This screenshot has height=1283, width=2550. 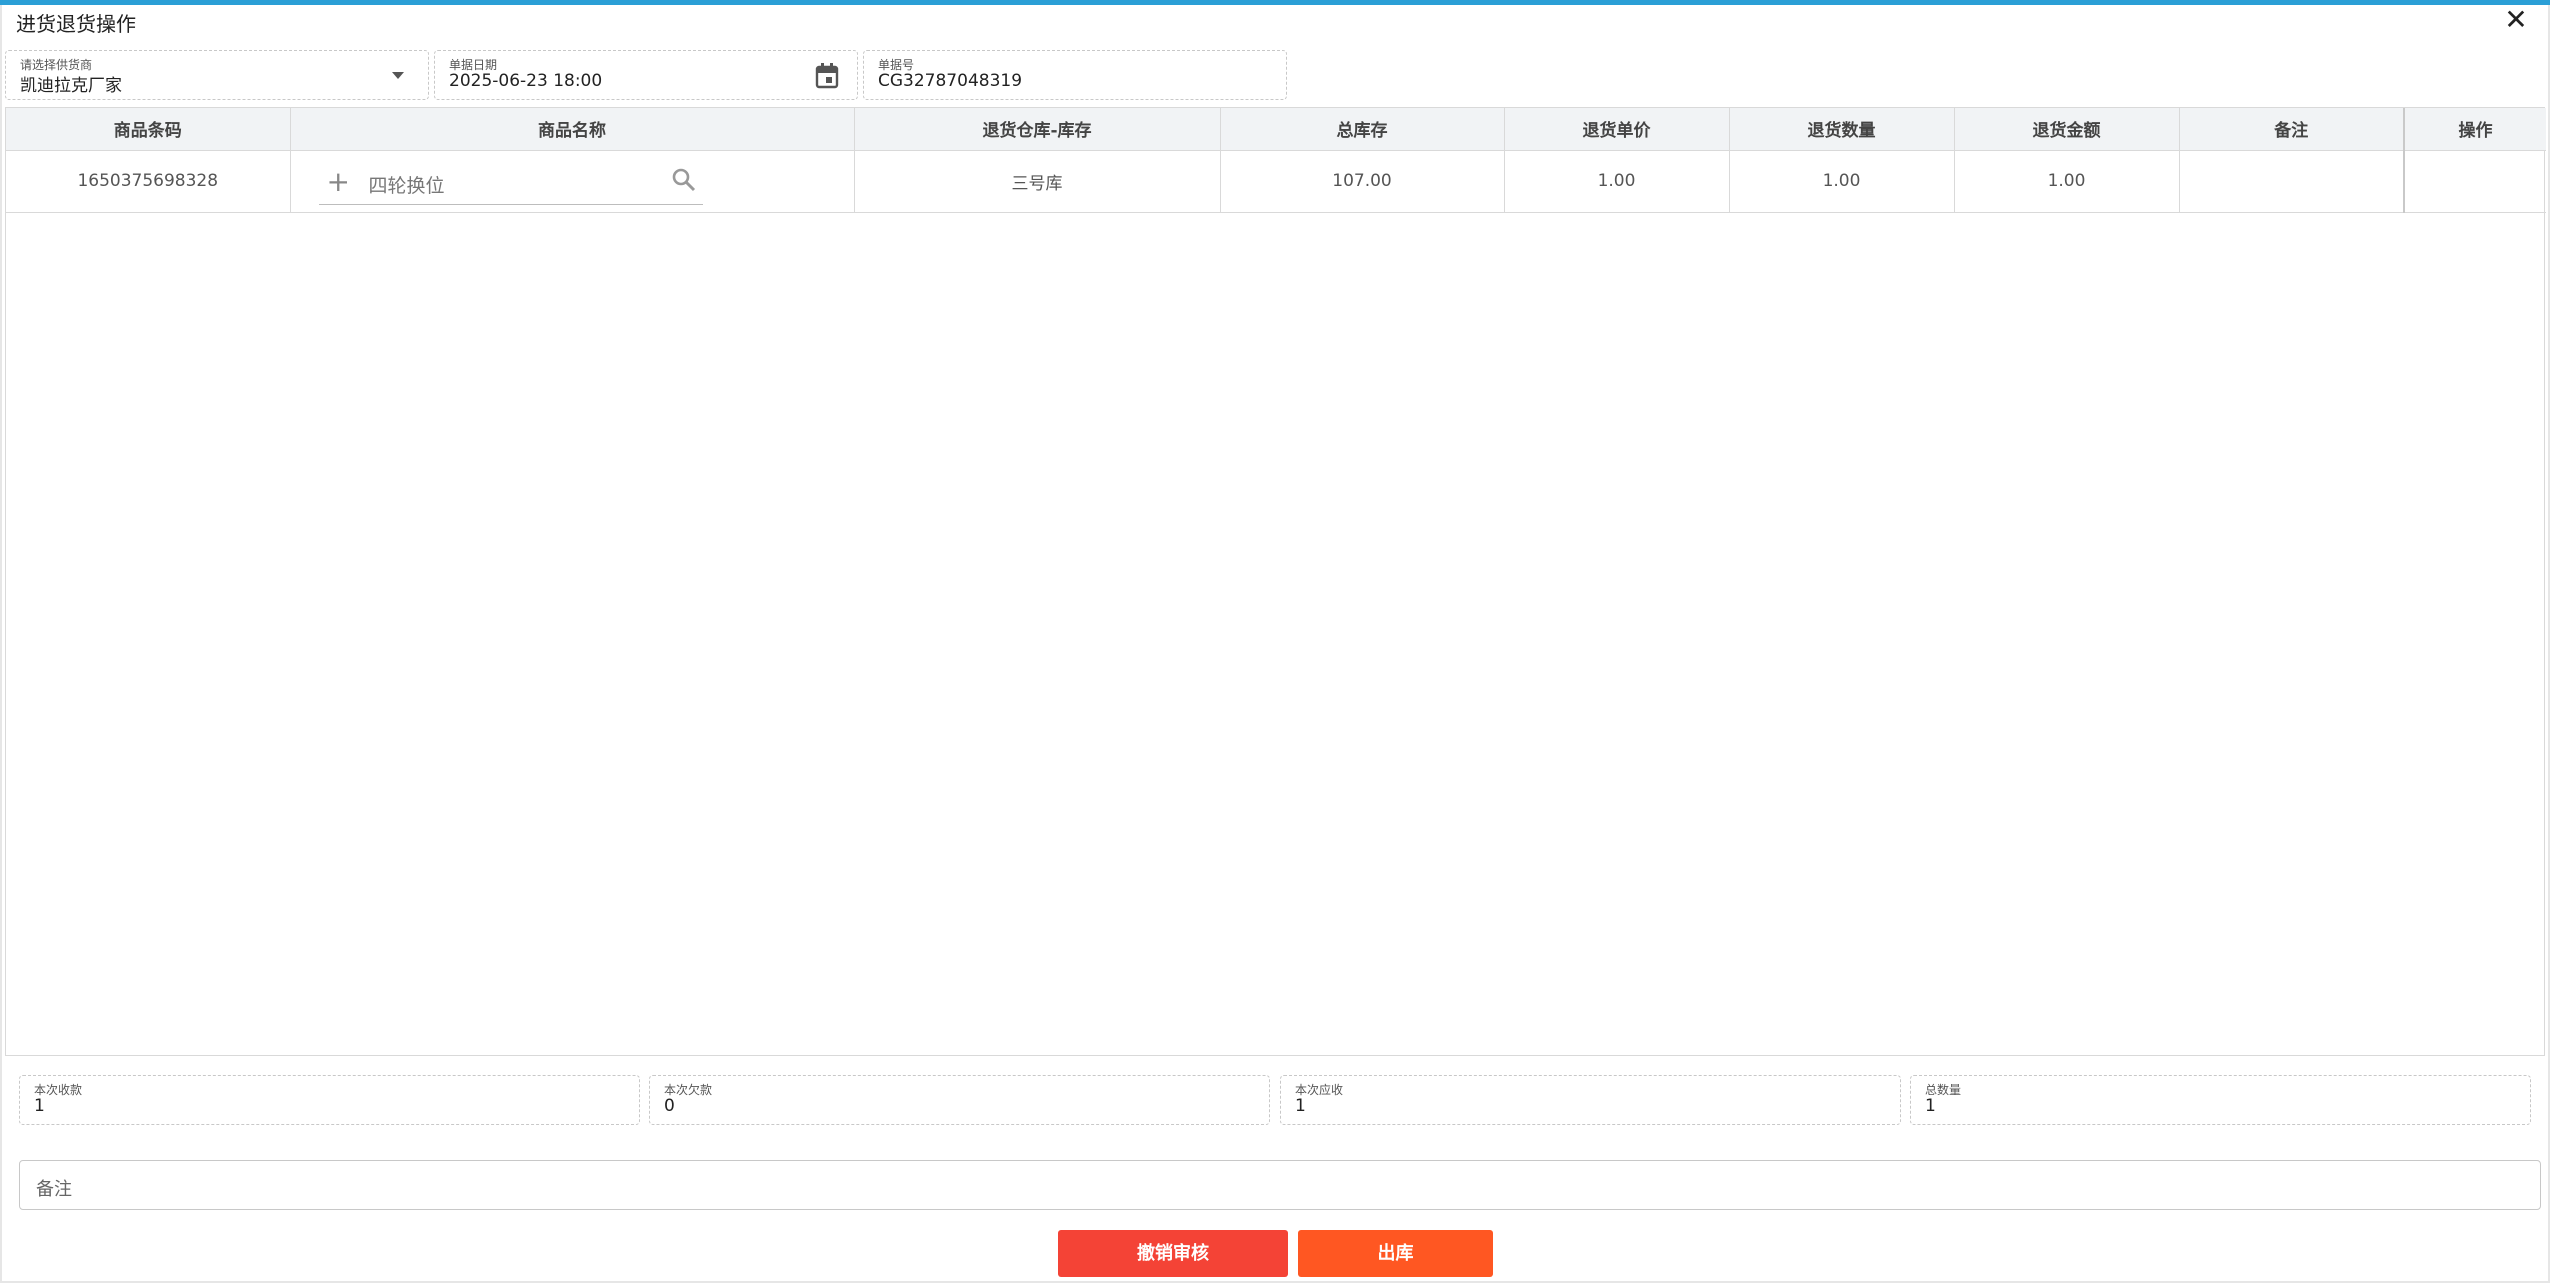 What do you see at coordinates (572, 129) in the screenshot?
I see `col-header-name: 商品名称` at bounding box center [572, 129].